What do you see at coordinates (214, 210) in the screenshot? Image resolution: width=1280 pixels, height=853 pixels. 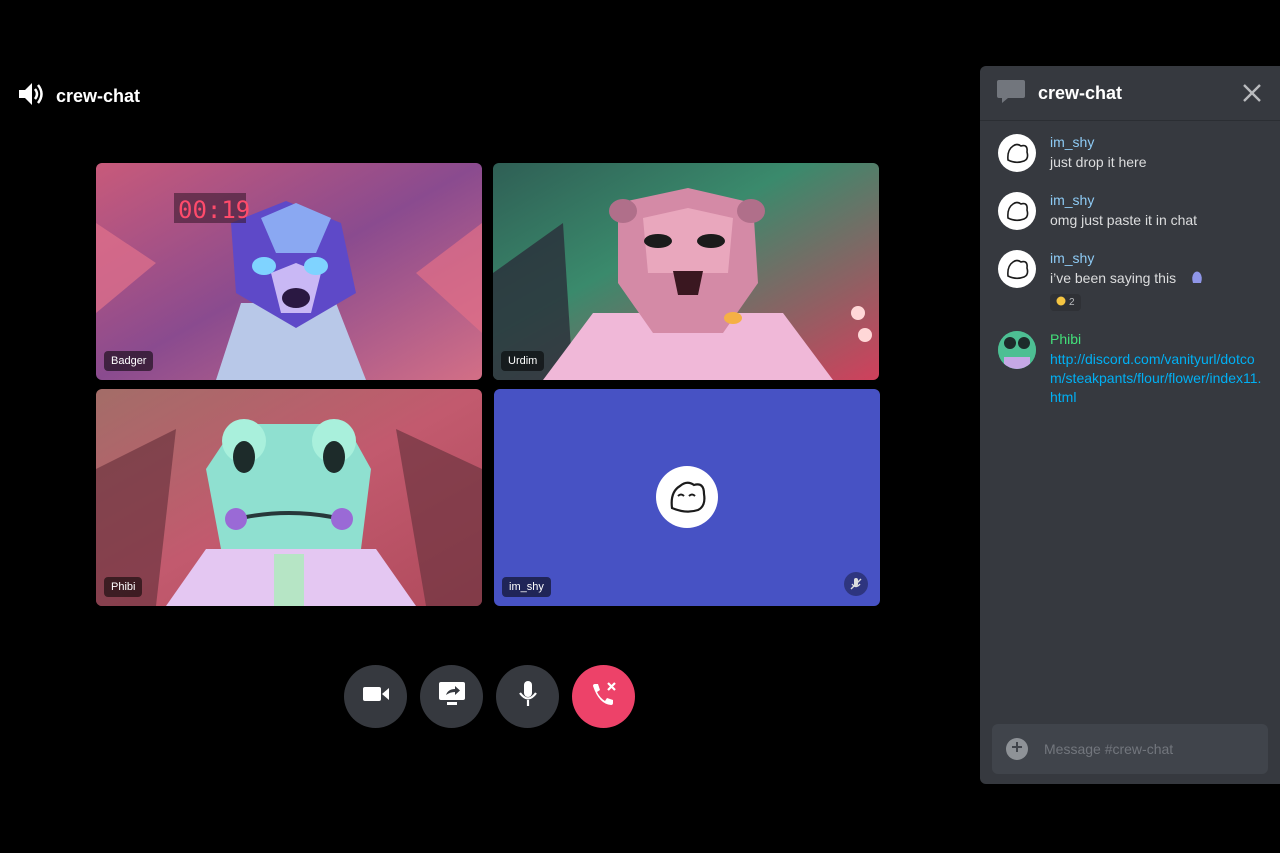 I see `svg-text: 00:19` at bounding box center [214, 210].